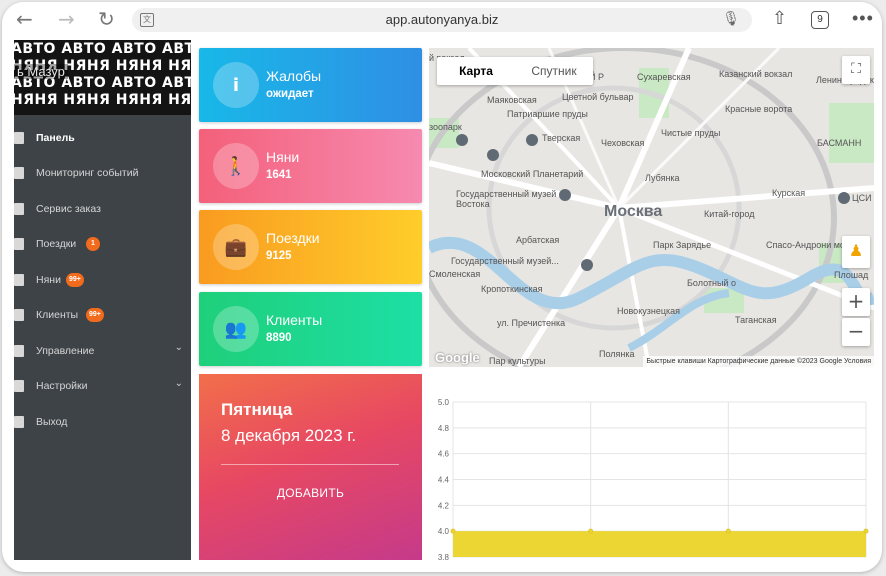  What do you see at coordinates (444, 505) in the screenshot?
I see `y-tick-label: 4.2` at bounding box center [444, 505].